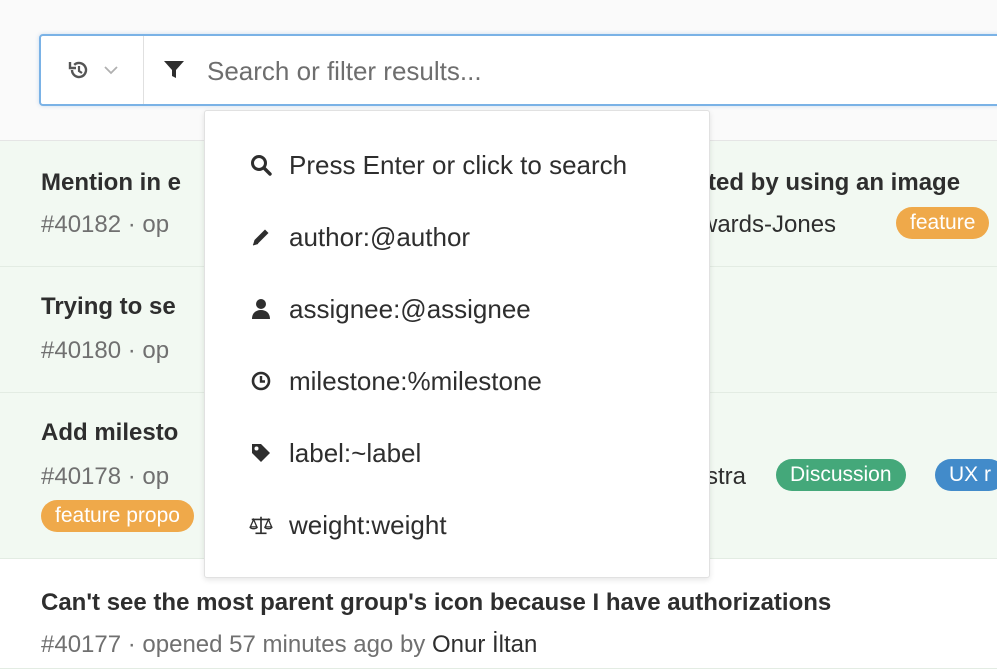 The height and width of the screenshot is (669, 997). What do you see at coordinates (415, 380) in the screenshot?
I see `option-label: milestone:%milestone` at bounding box center [415, 380].